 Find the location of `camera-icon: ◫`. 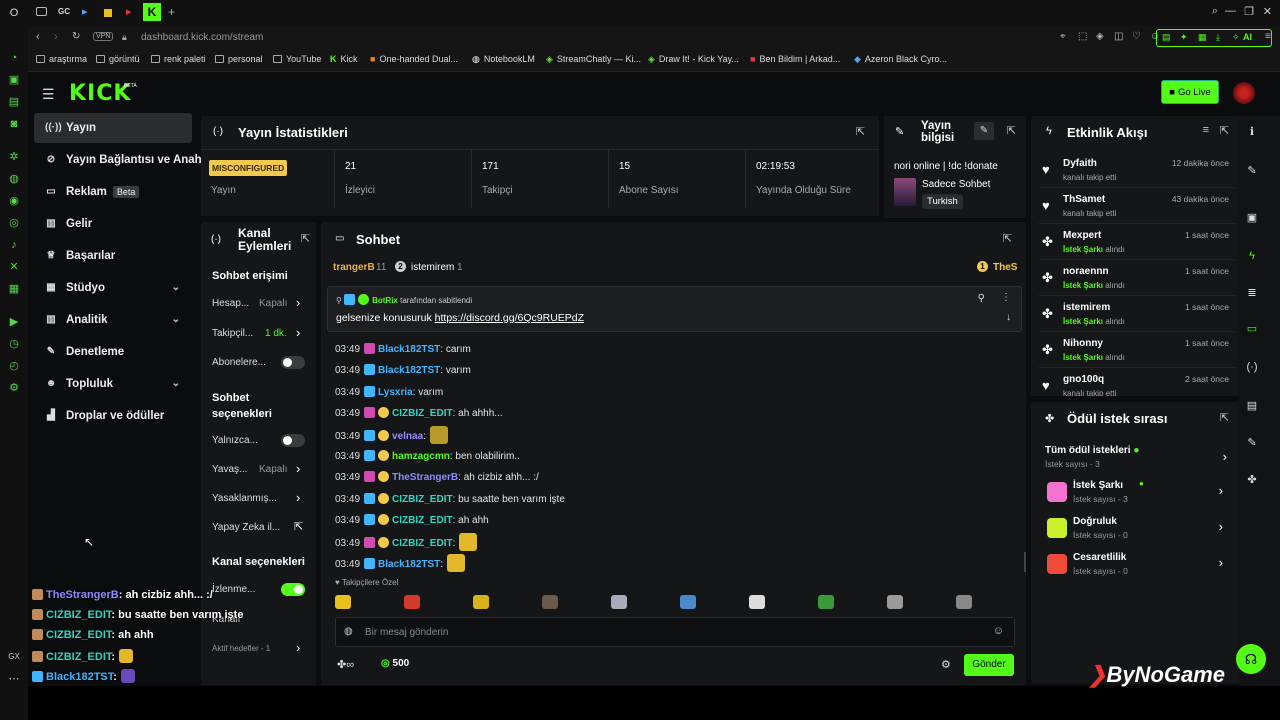

camera-icon: ◫ is located at coordinates (1118, 36).